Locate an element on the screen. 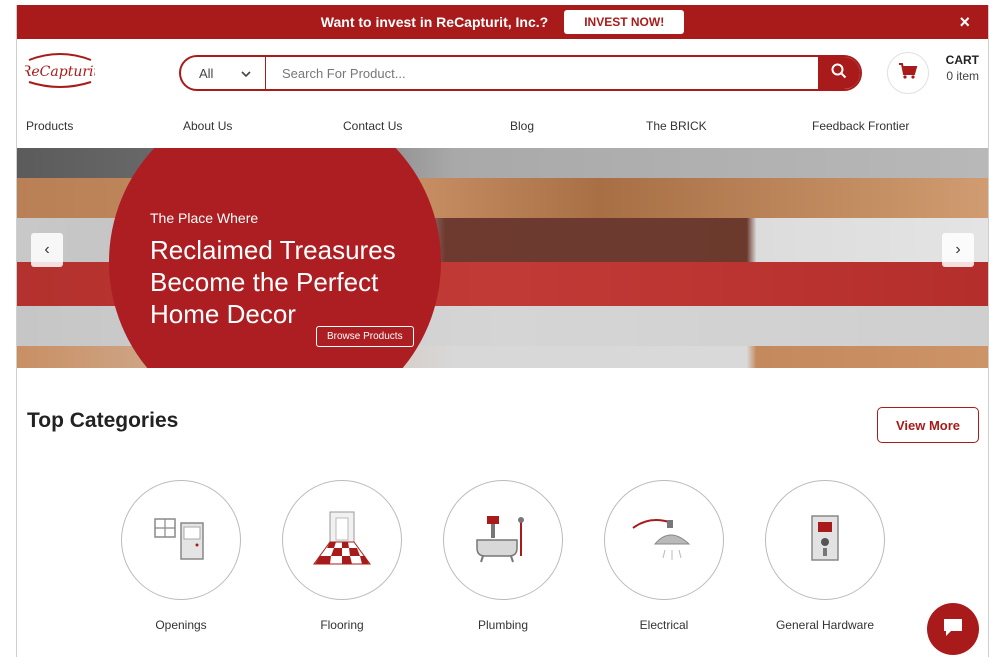 This screenshot has width=995, height=657. chat-button is located at coordinates (953, 629).